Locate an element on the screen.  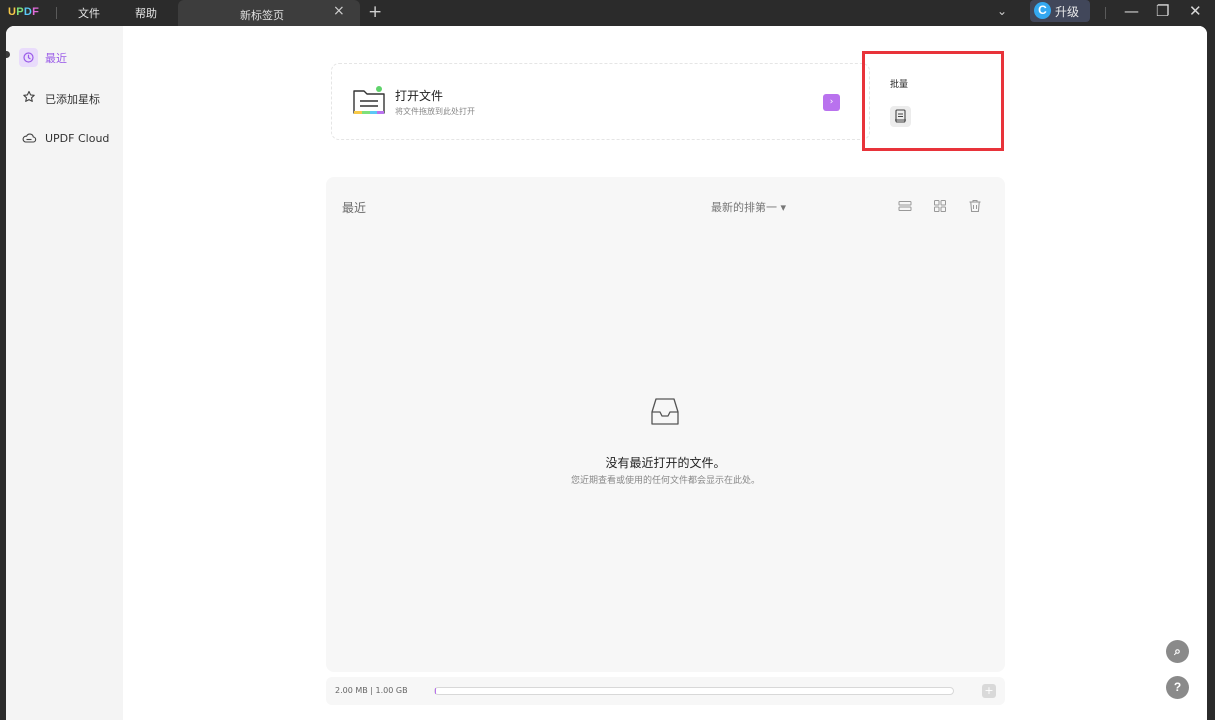
sidebar-item-starred: 已添加星标 is located at coordinates (66, 98).